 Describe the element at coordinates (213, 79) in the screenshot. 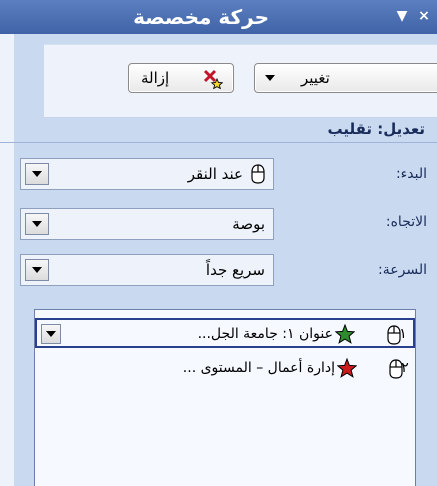

I see `delete-icon` at that location.